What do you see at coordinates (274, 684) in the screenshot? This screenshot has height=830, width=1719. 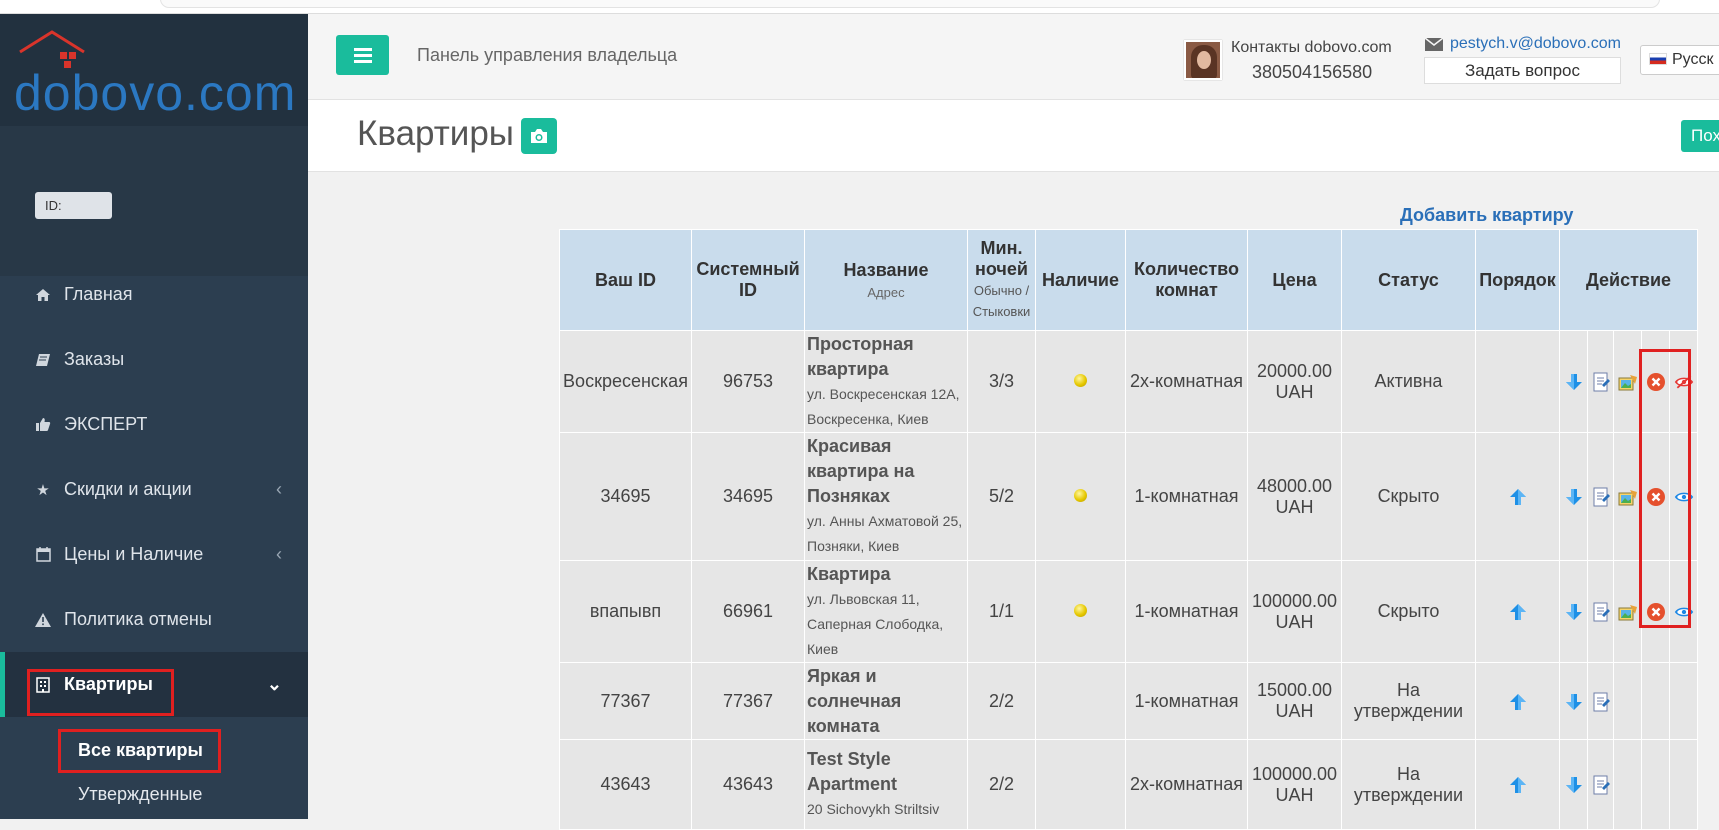 I see `chevron-down-icon: ⌄` at bounding box center [274, 684].